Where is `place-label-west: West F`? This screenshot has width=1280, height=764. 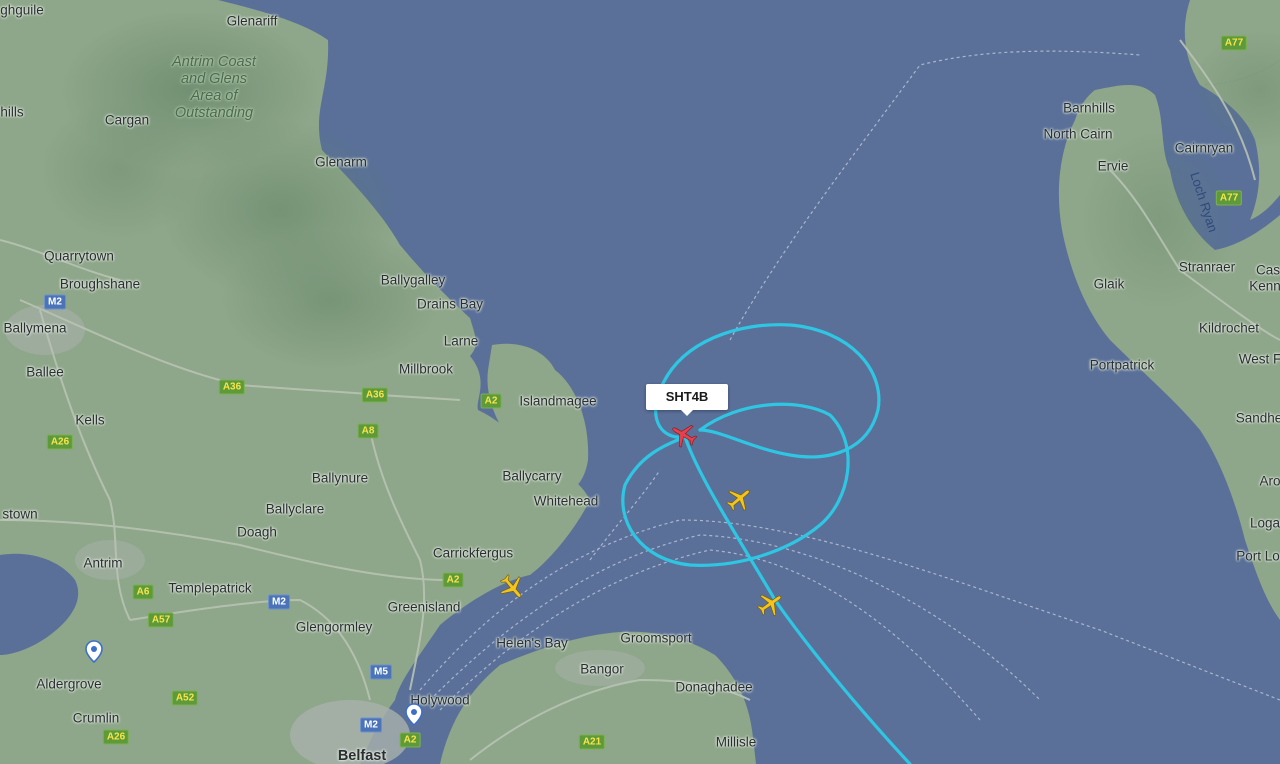 place-label-west: West F is located at coordinates (1259, 359).